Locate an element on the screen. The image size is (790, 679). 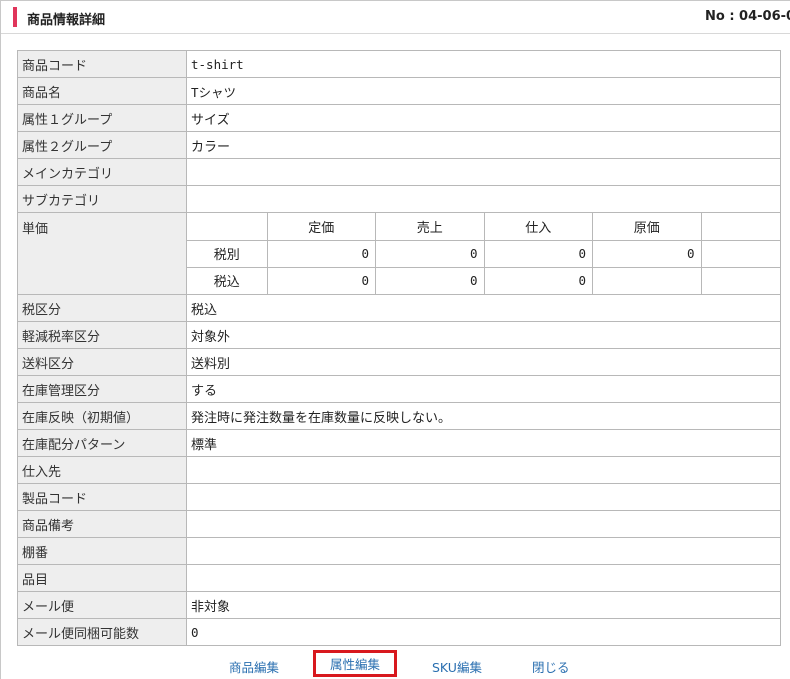
price-row-label: 税別 is located at coordinates (227, 253).